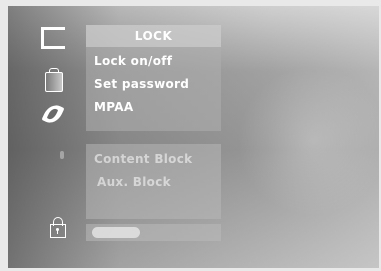 Image resolution: width=381 pixels, height=271 pixels. Describe the element at coordinates (55, 38) in the screenshot. I see `screen-icon` at that location.